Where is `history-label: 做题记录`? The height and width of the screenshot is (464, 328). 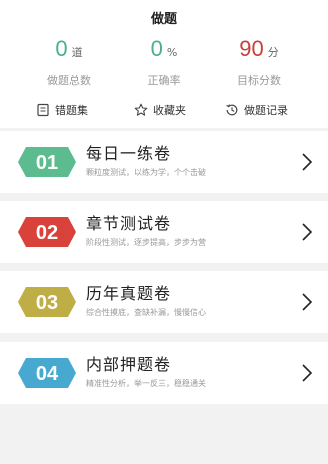 history-label: 做题记录 is located at coordinates (266, 110).